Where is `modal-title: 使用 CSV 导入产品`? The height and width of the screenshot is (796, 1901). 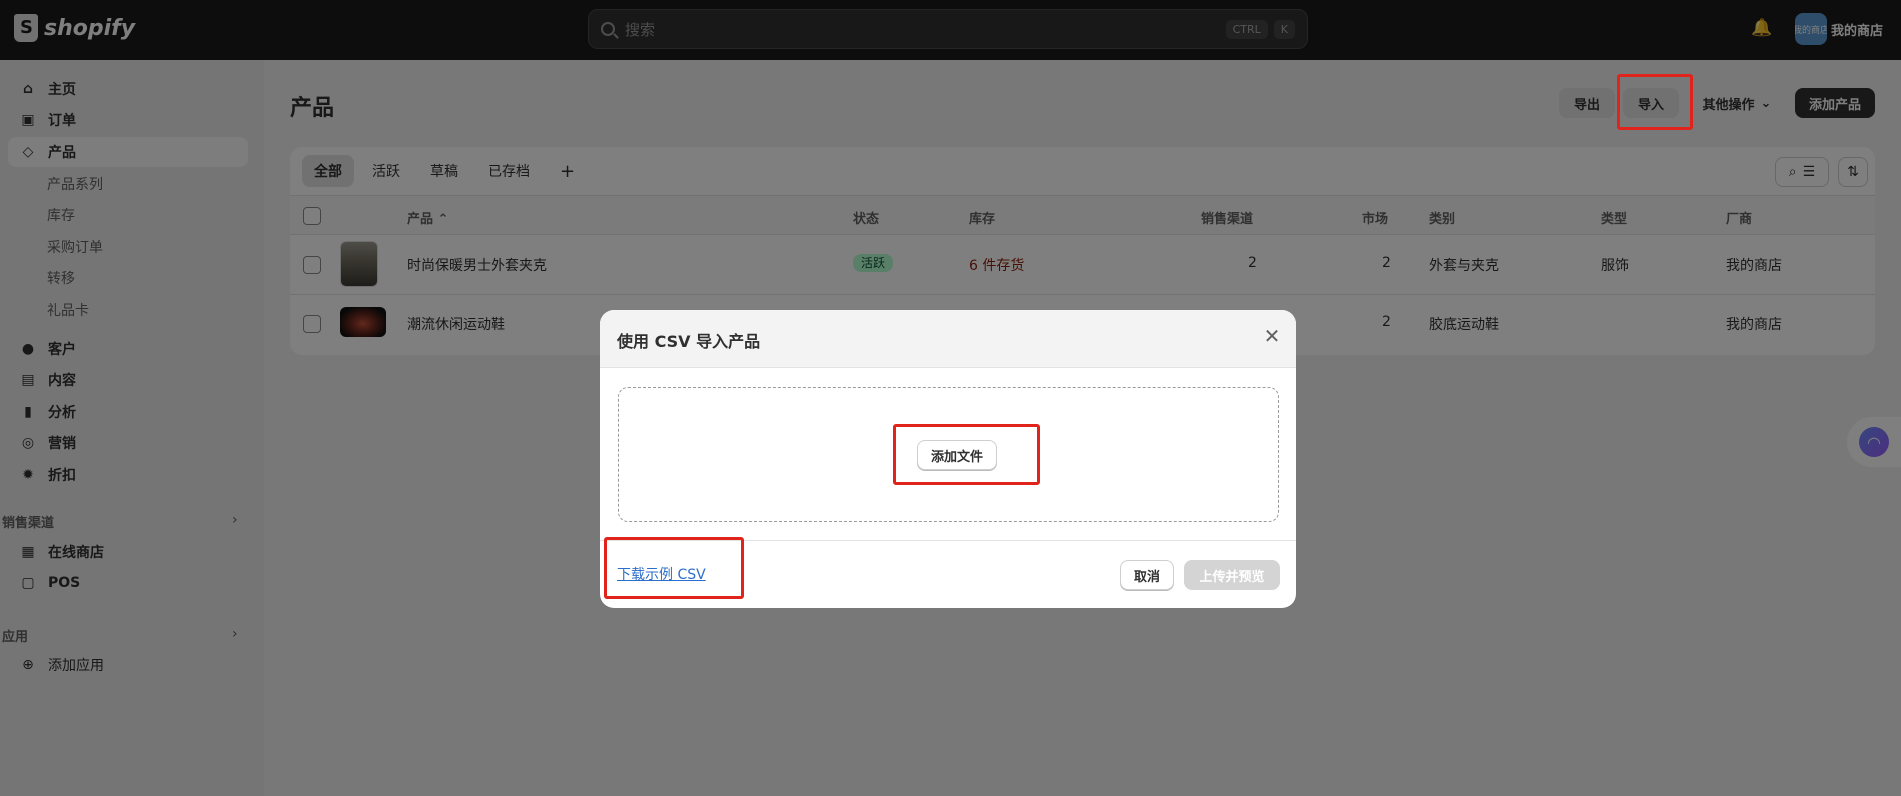 modal-title: 使用 CSV 导入产品 is located at coordinates (689, 341).